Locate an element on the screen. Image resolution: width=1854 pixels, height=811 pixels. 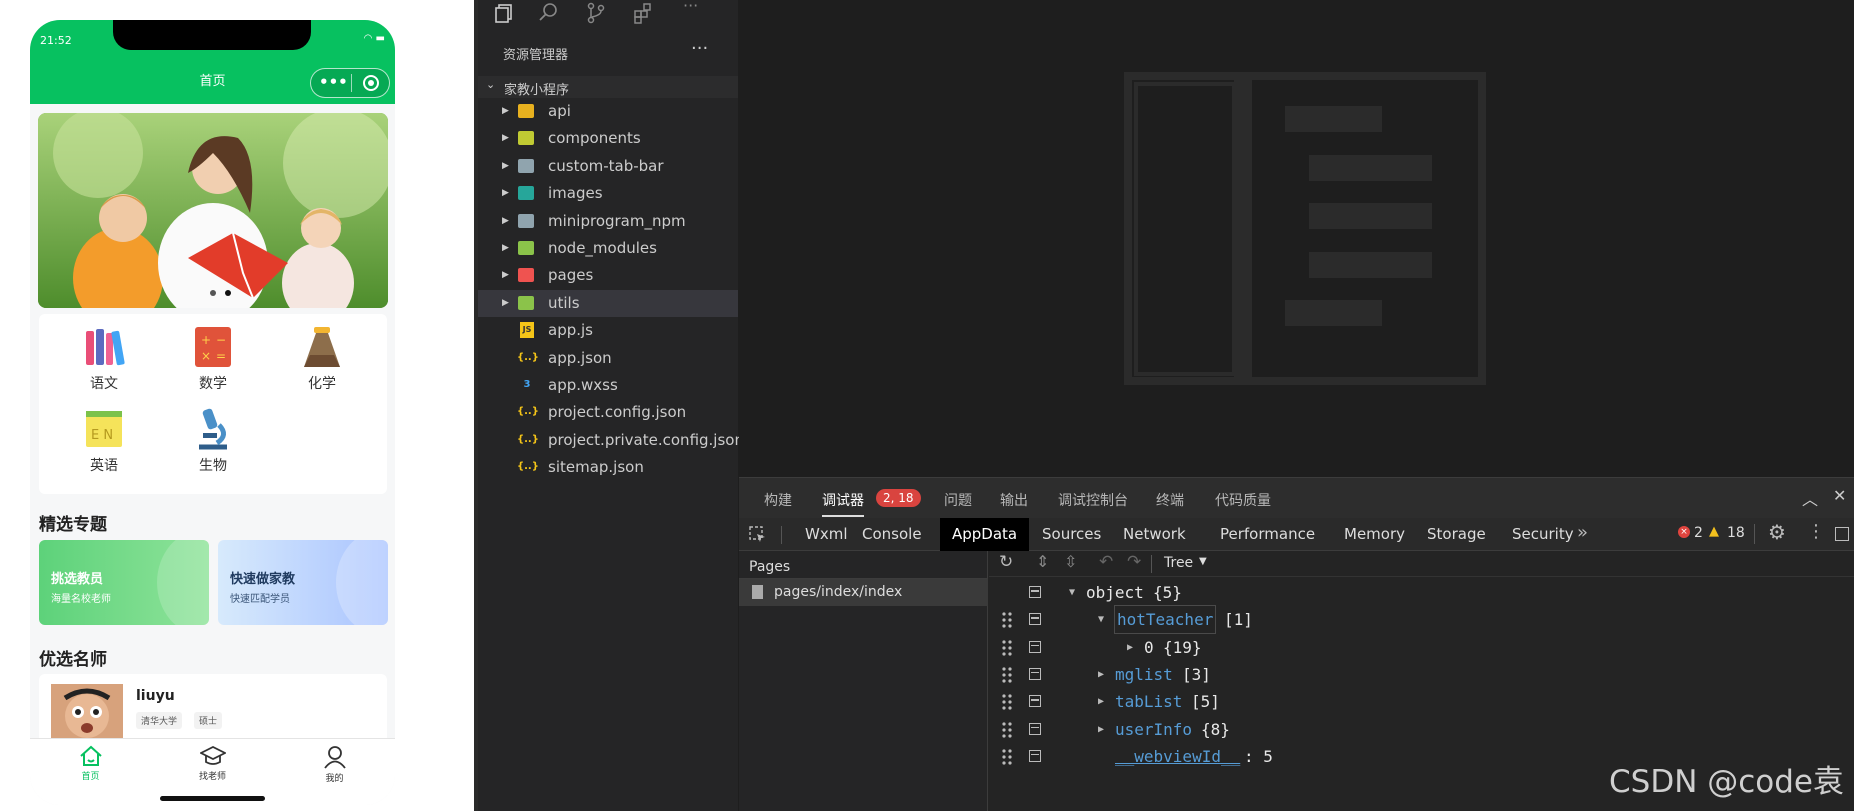
pages-header: Pages is located at coordinates (770, 567).